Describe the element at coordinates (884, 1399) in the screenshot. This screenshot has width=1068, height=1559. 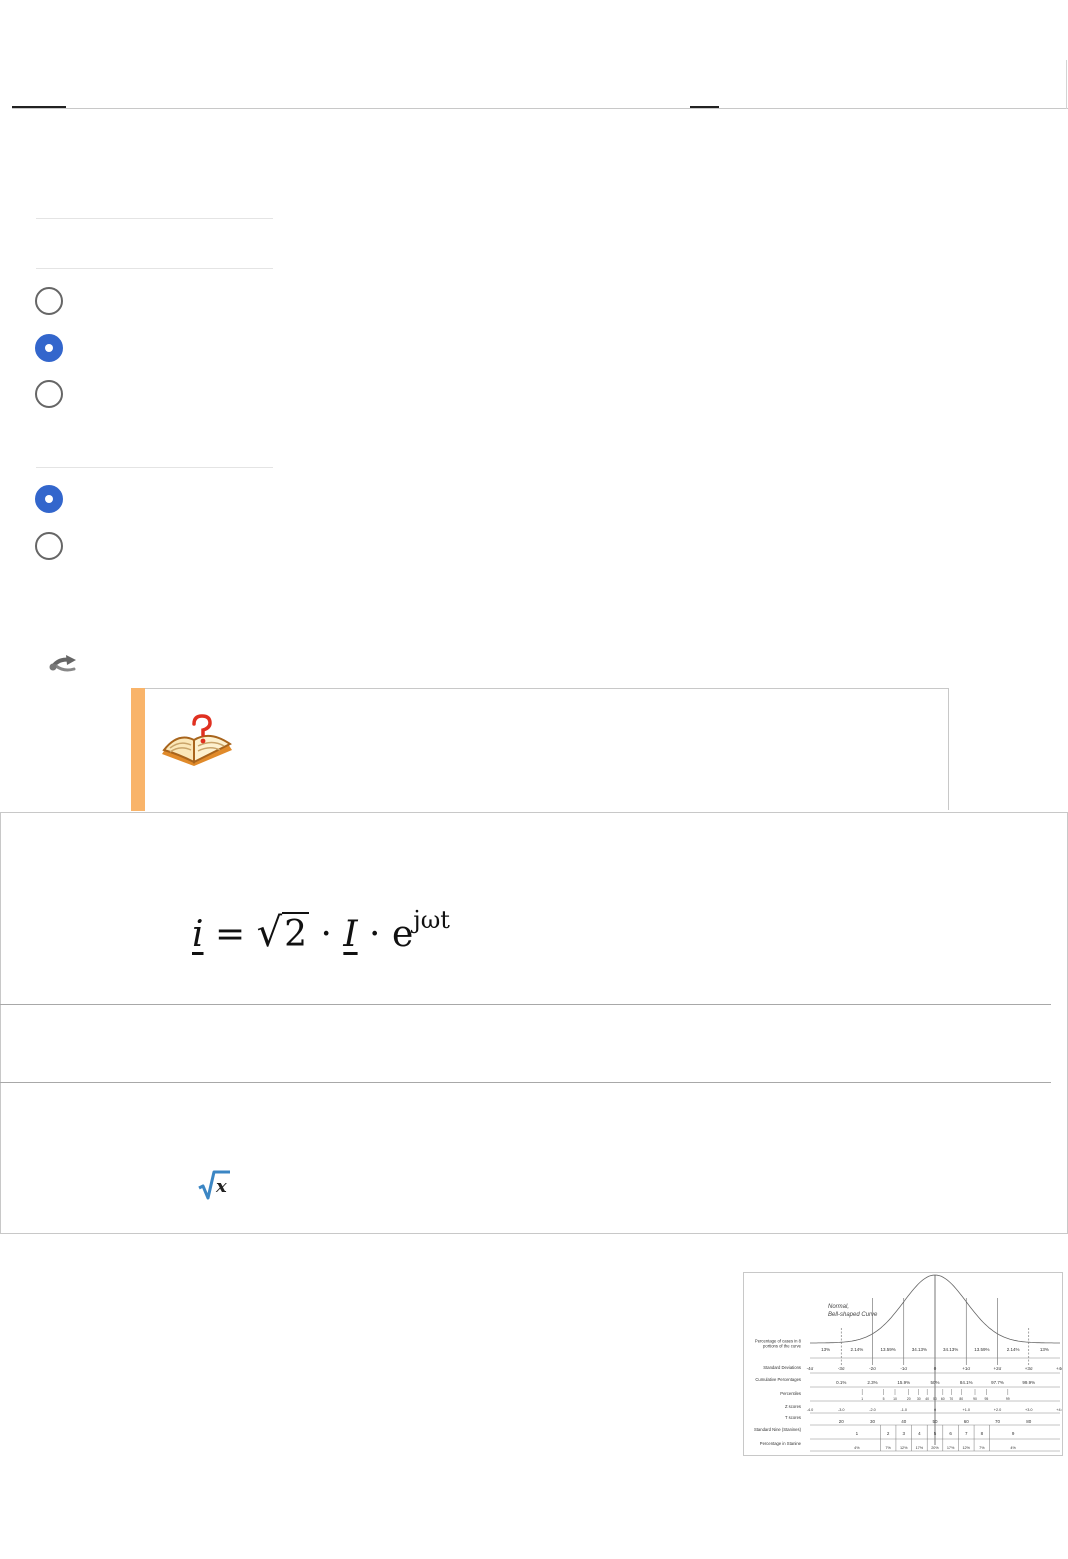
I see `figure-percentile: 5` at that location.